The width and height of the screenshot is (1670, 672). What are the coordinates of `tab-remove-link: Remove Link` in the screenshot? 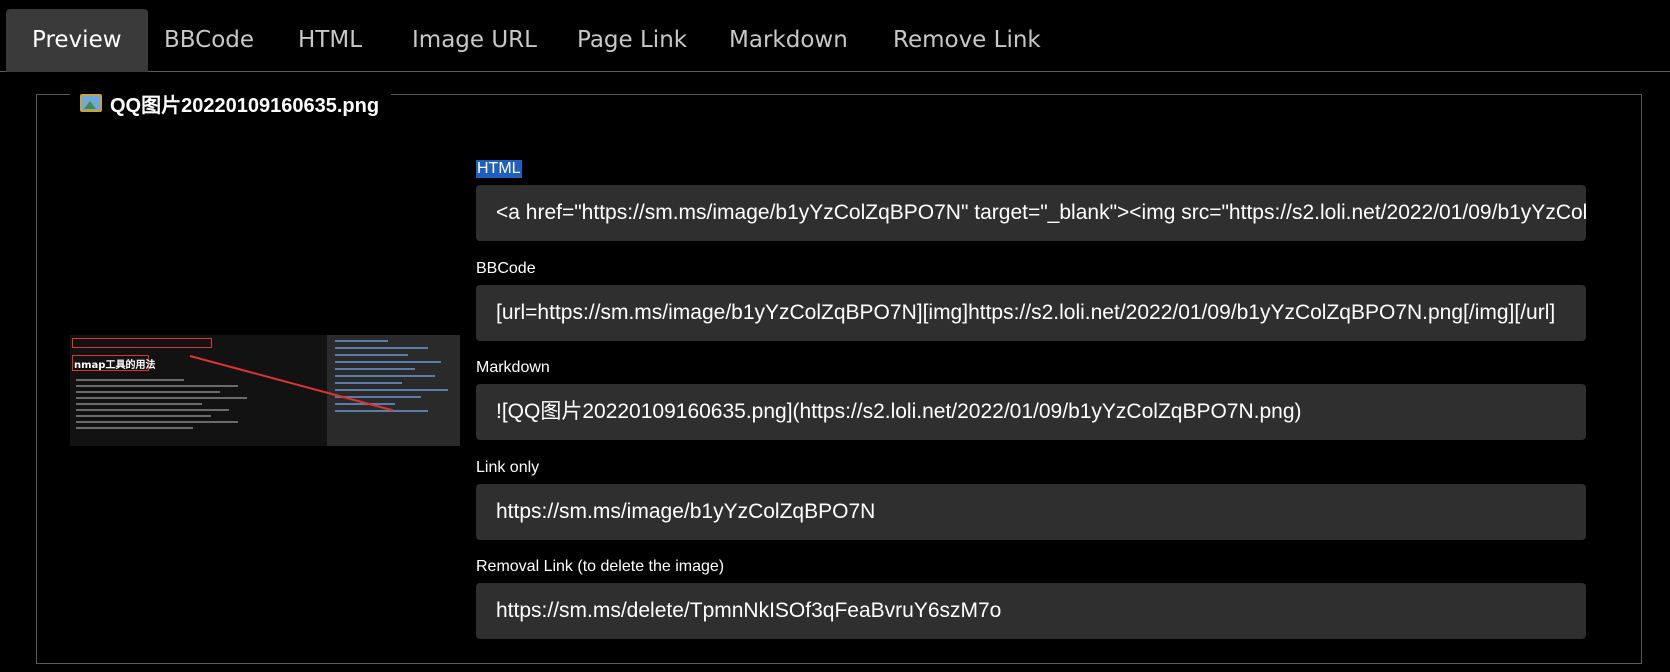 It's located at (967, 40).